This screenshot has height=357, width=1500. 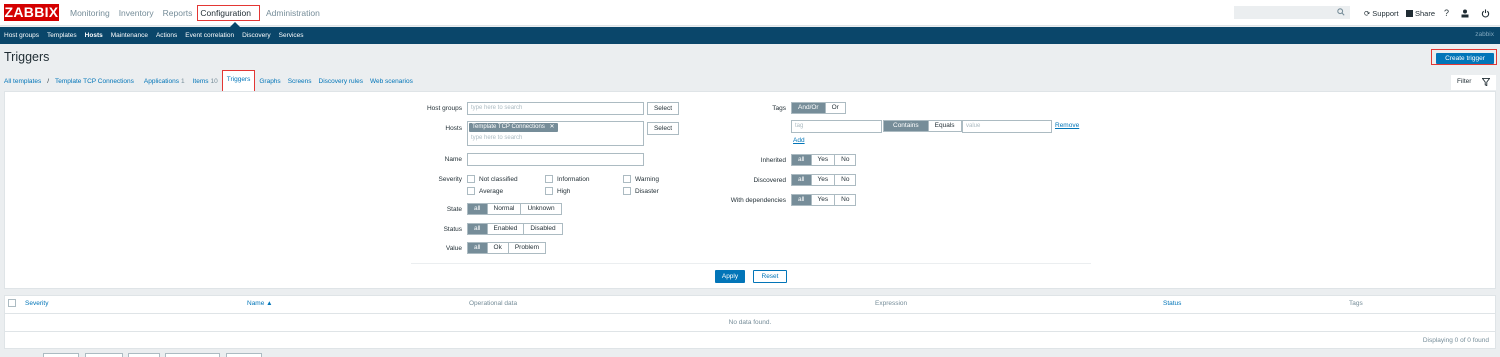 What do you see at coordinates (647, 191) in the screenshot?
I see `severity-disaster-label: Disaster` at bounding box center [647, 191].